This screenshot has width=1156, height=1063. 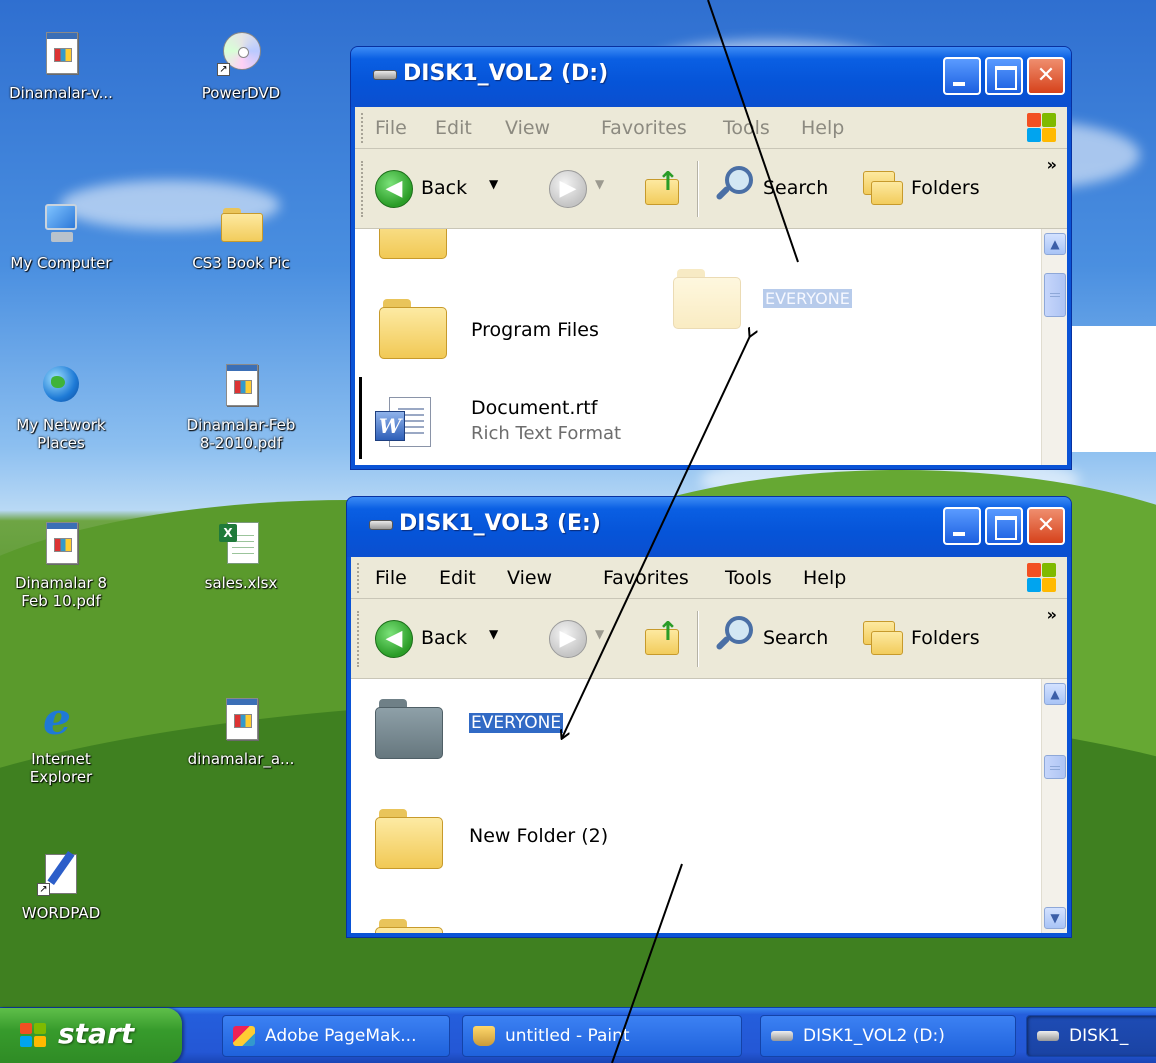 I want to click on desktop-icon-dinamalar-feb-8: Dinamalar-Feb 8-2010.pdf, so click(x=241, y=407).